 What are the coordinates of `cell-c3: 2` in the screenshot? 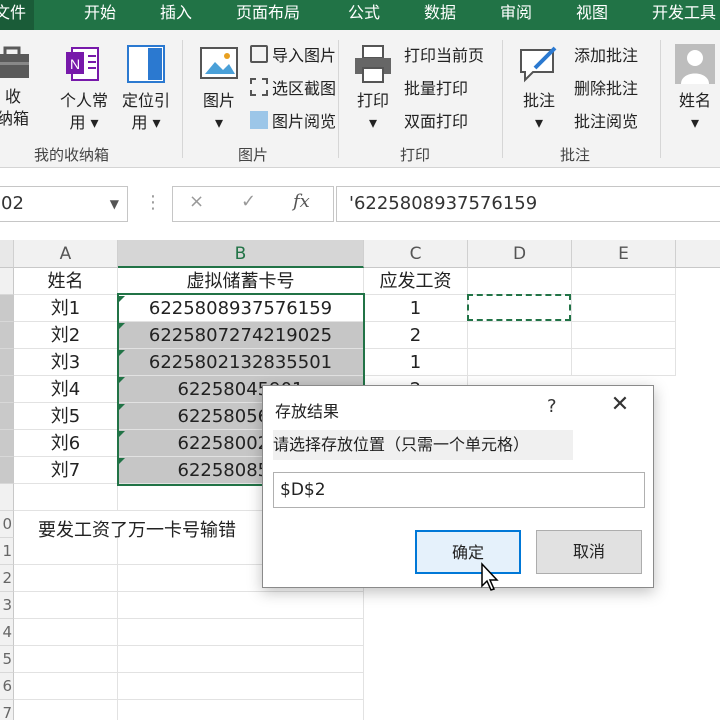 It's located at (416, 335).